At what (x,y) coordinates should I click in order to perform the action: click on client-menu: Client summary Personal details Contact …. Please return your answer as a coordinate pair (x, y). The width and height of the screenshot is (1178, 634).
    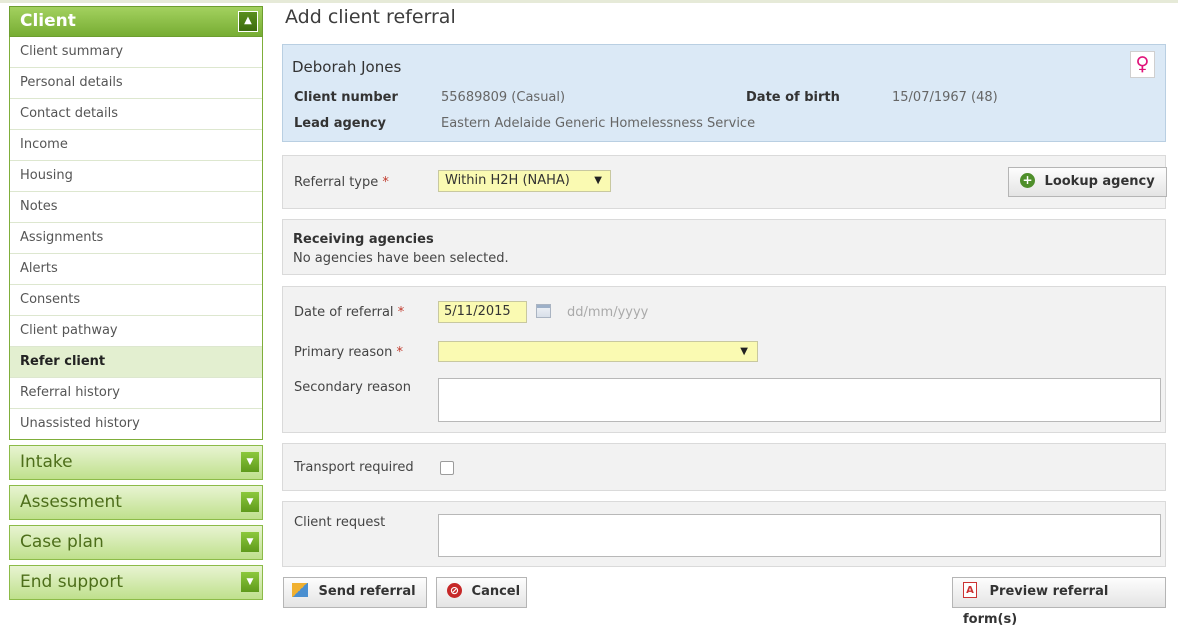
    Looking at the image, I should click on (136, 238).